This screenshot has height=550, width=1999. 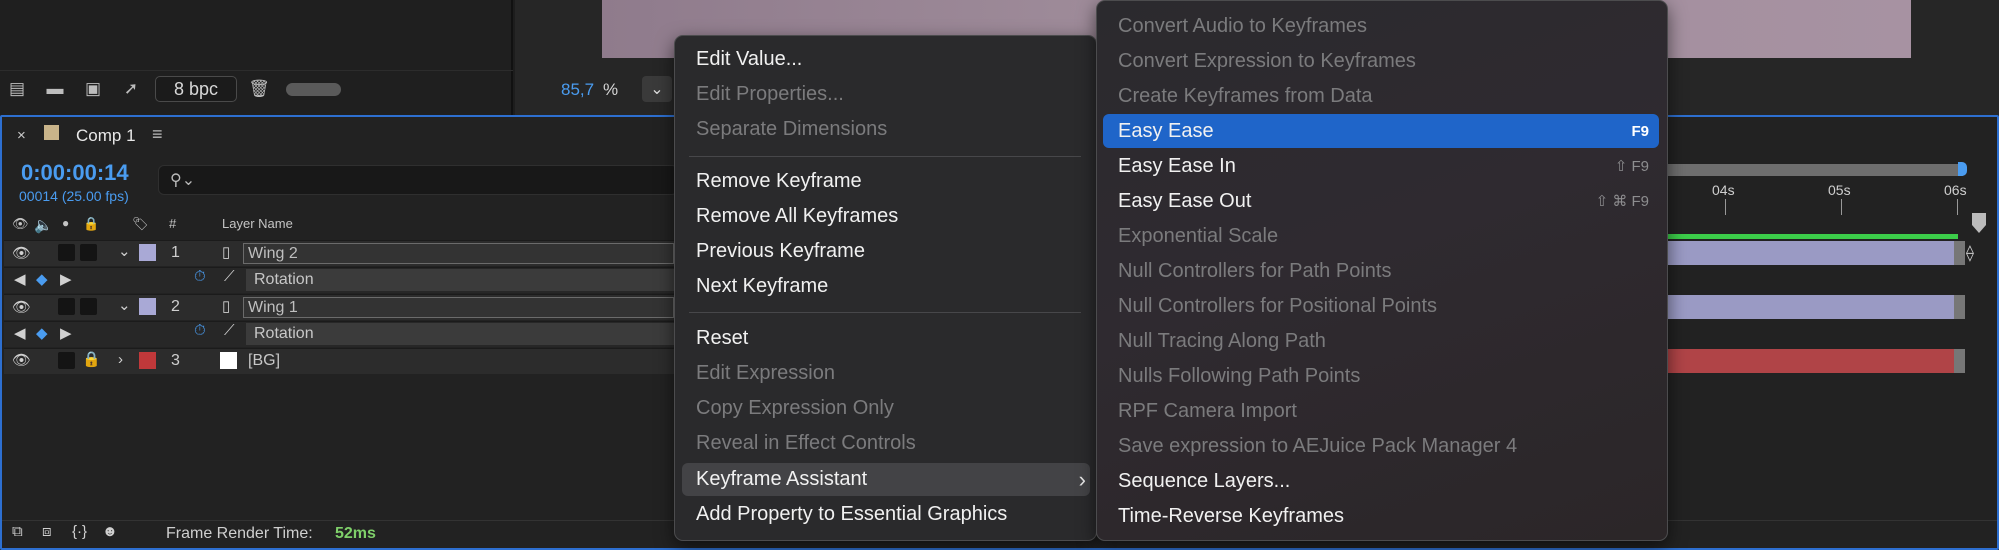 I want to click on lock-column-icon: 🔒, so click(x=91, y=223).